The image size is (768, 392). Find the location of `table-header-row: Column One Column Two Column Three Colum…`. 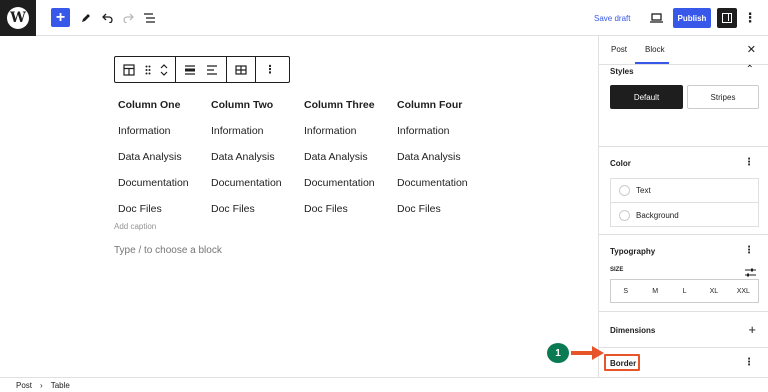

table-header-row: Column One Column Two Column Three Colum… is located at coordinates (300, 105).